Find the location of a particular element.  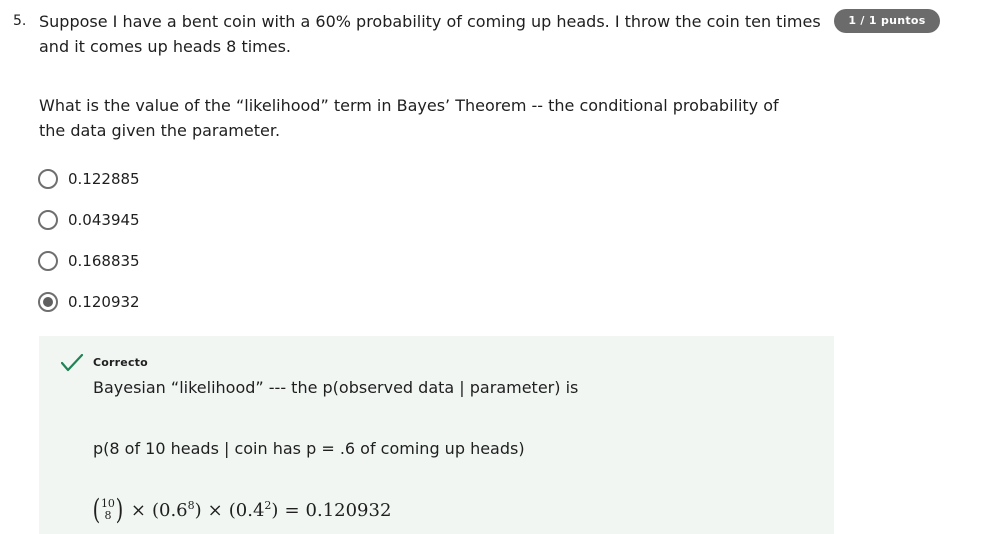

feedback-status: Correcto is located at coordinates (120, 362).